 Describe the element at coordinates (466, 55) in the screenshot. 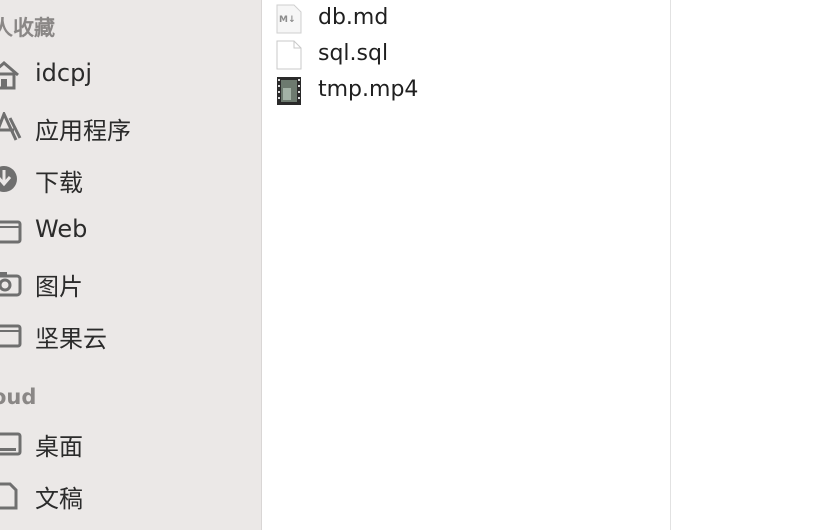

I see `file-row: sql.sql` at that location.